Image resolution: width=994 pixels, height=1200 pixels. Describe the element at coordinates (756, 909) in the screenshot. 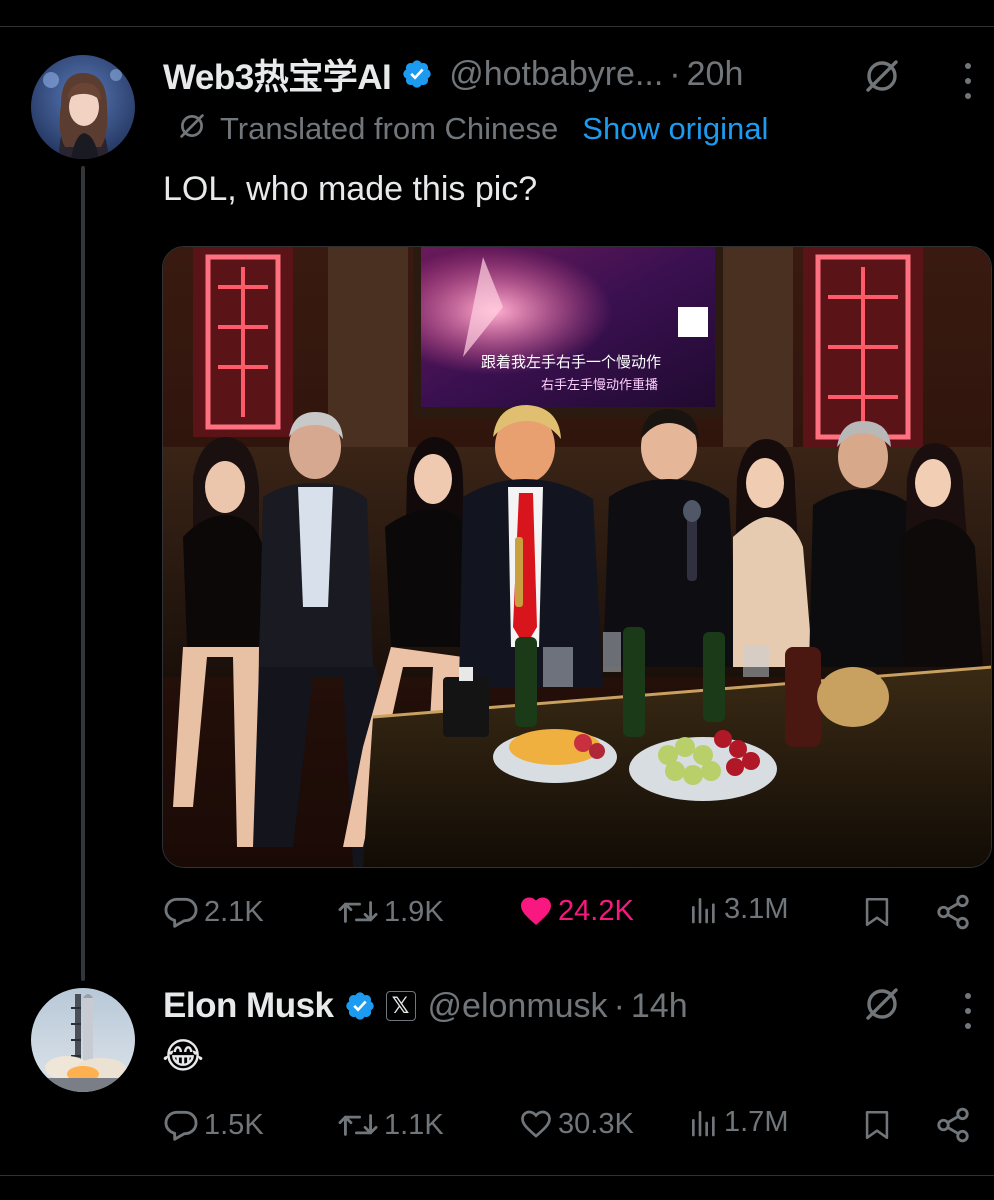

I see `views-count: 3.1M` at that location.